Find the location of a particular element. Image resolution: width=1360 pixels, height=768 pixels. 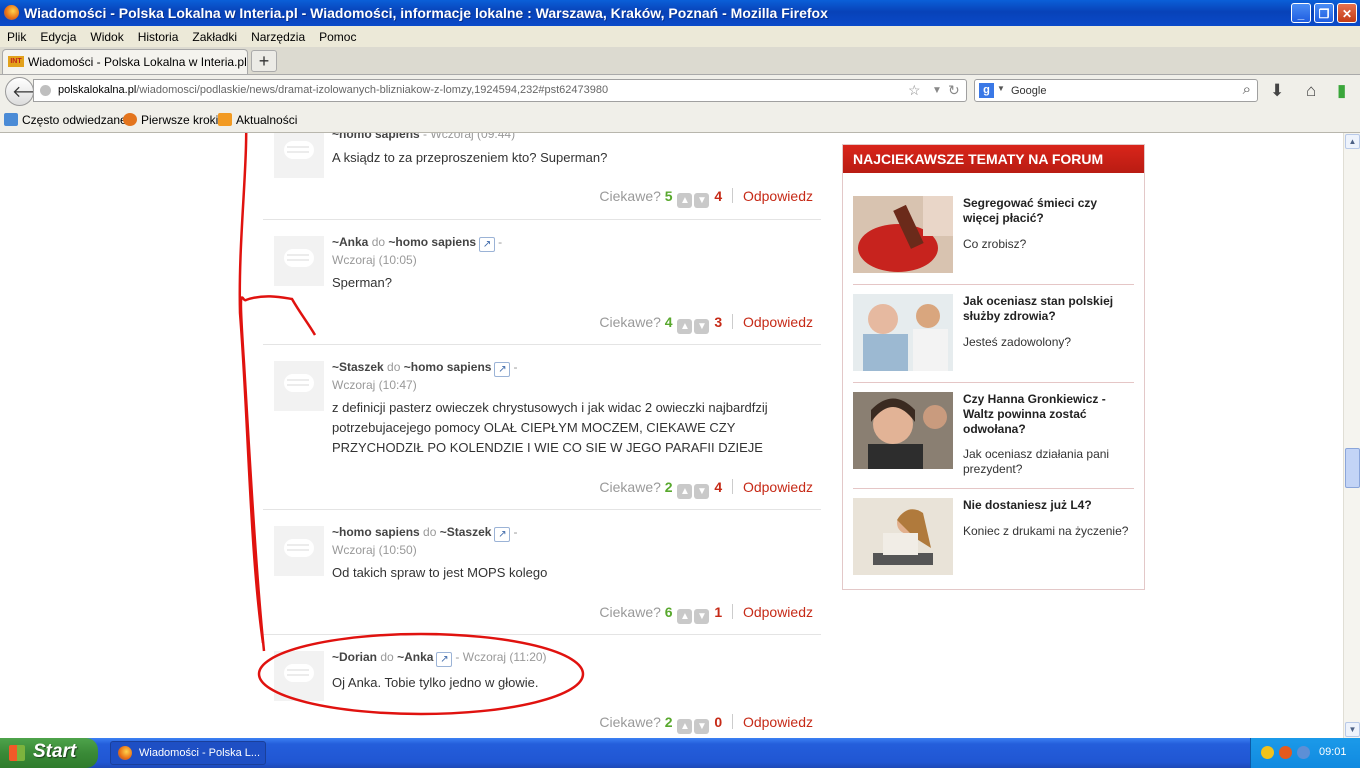

start-button: Start is located at coordinates (49, 753).